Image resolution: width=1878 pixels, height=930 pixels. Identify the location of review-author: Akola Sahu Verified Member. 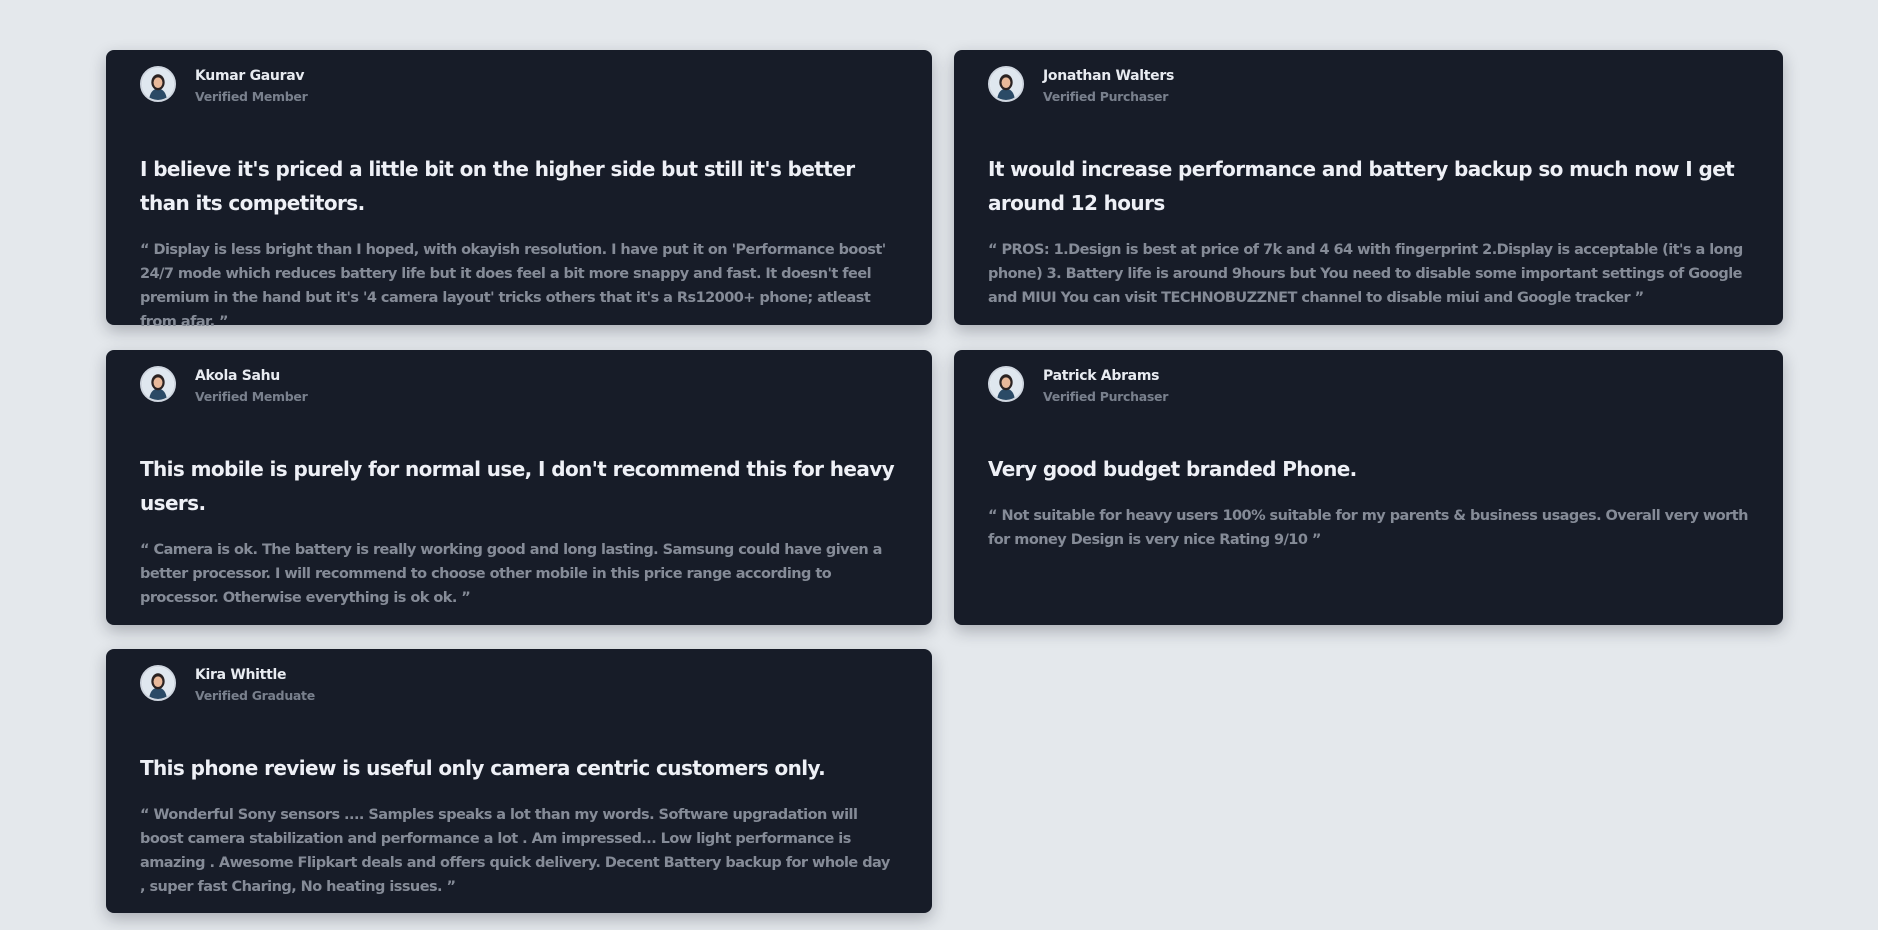
(519, 391).